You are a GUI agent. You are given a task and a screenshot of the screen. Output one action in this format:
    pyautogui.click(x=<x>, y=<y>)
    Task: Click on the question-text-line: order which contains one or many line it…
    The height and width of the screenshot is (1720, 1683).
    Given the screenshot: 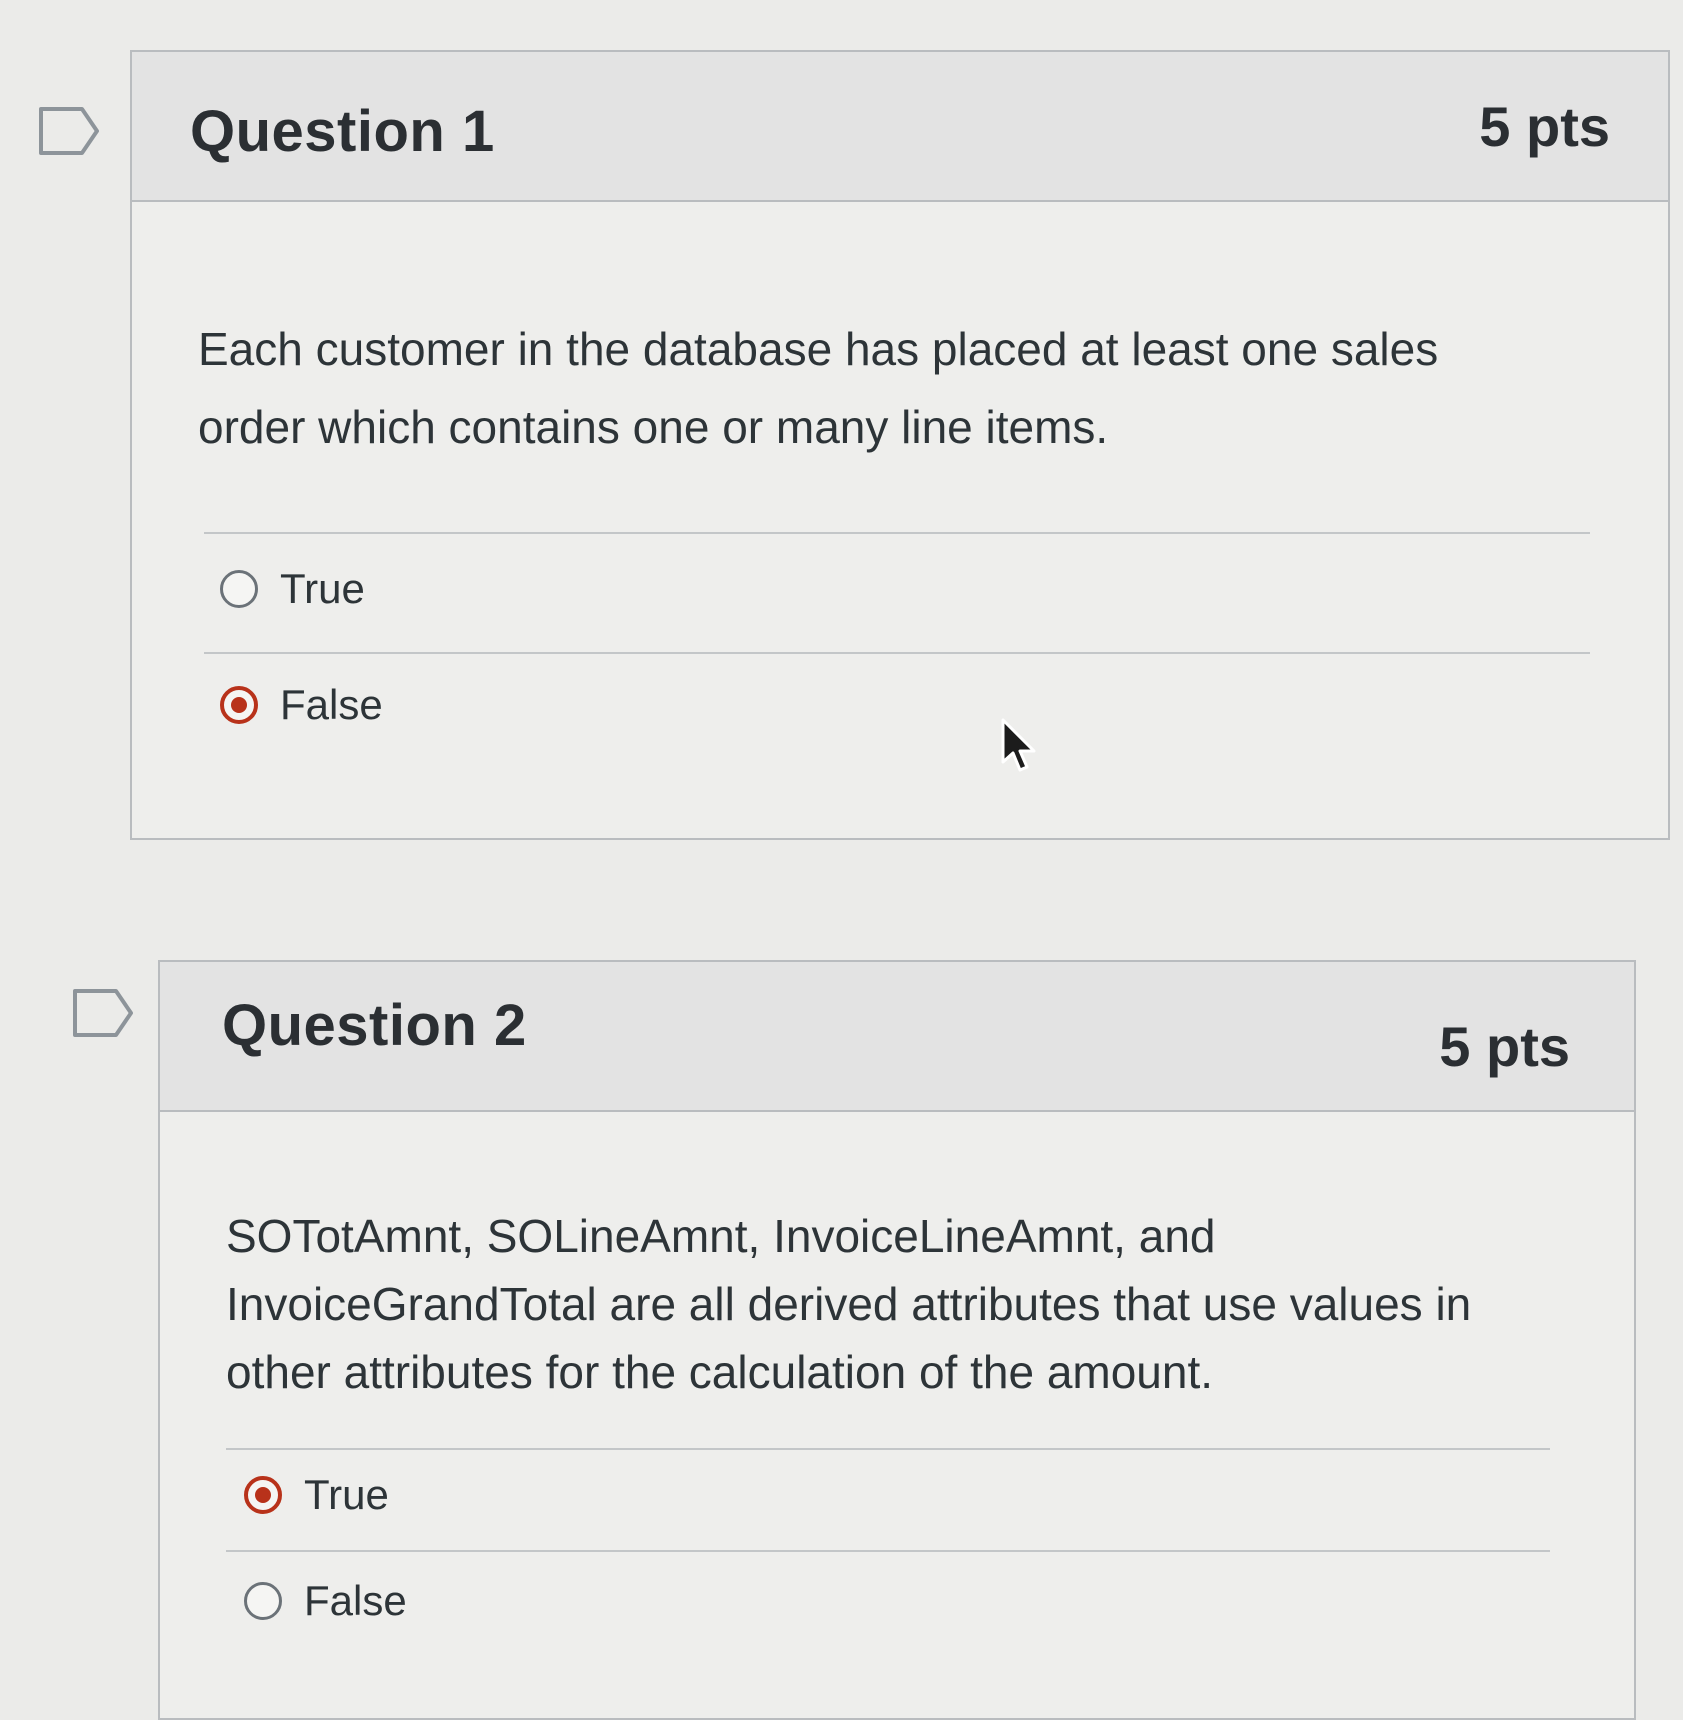 What is the action you would take?
    pyautogui.click(x=653, y=427)
    